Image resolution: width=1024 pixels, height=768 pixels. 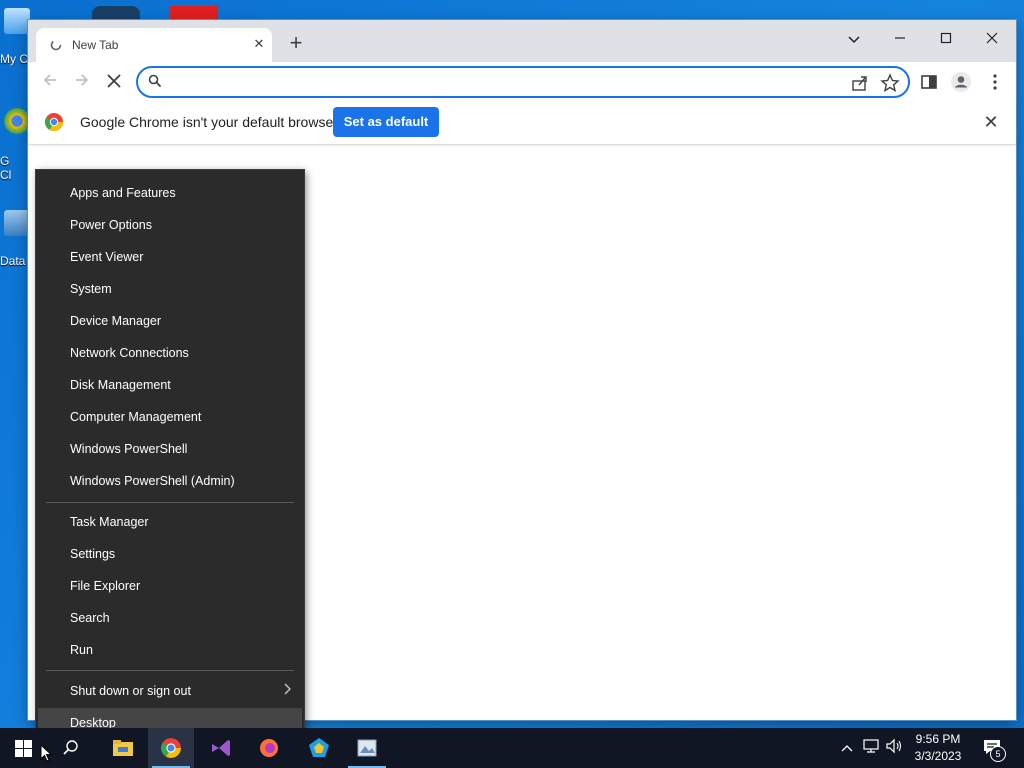 I want to click on desktop-icon-label: My C, so click(x=14, y=59).